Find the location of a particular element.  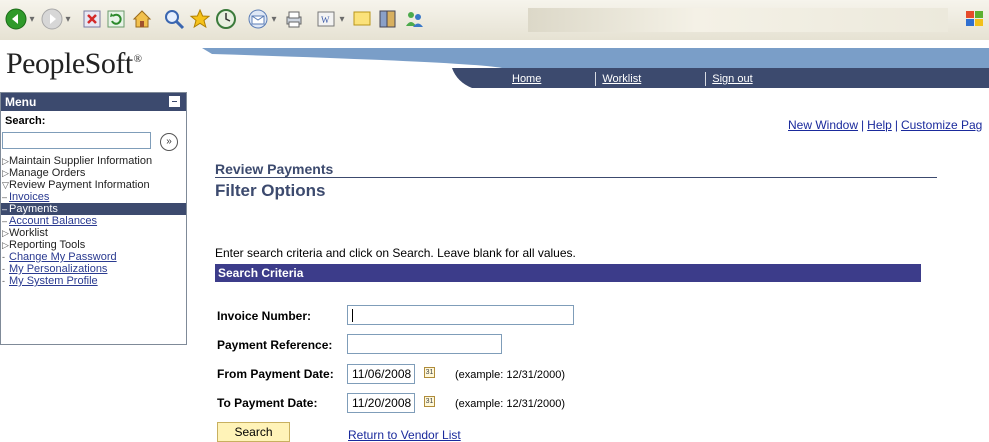

menu-item-system-profile: - My System Profile is located at coordinates (93, 281).